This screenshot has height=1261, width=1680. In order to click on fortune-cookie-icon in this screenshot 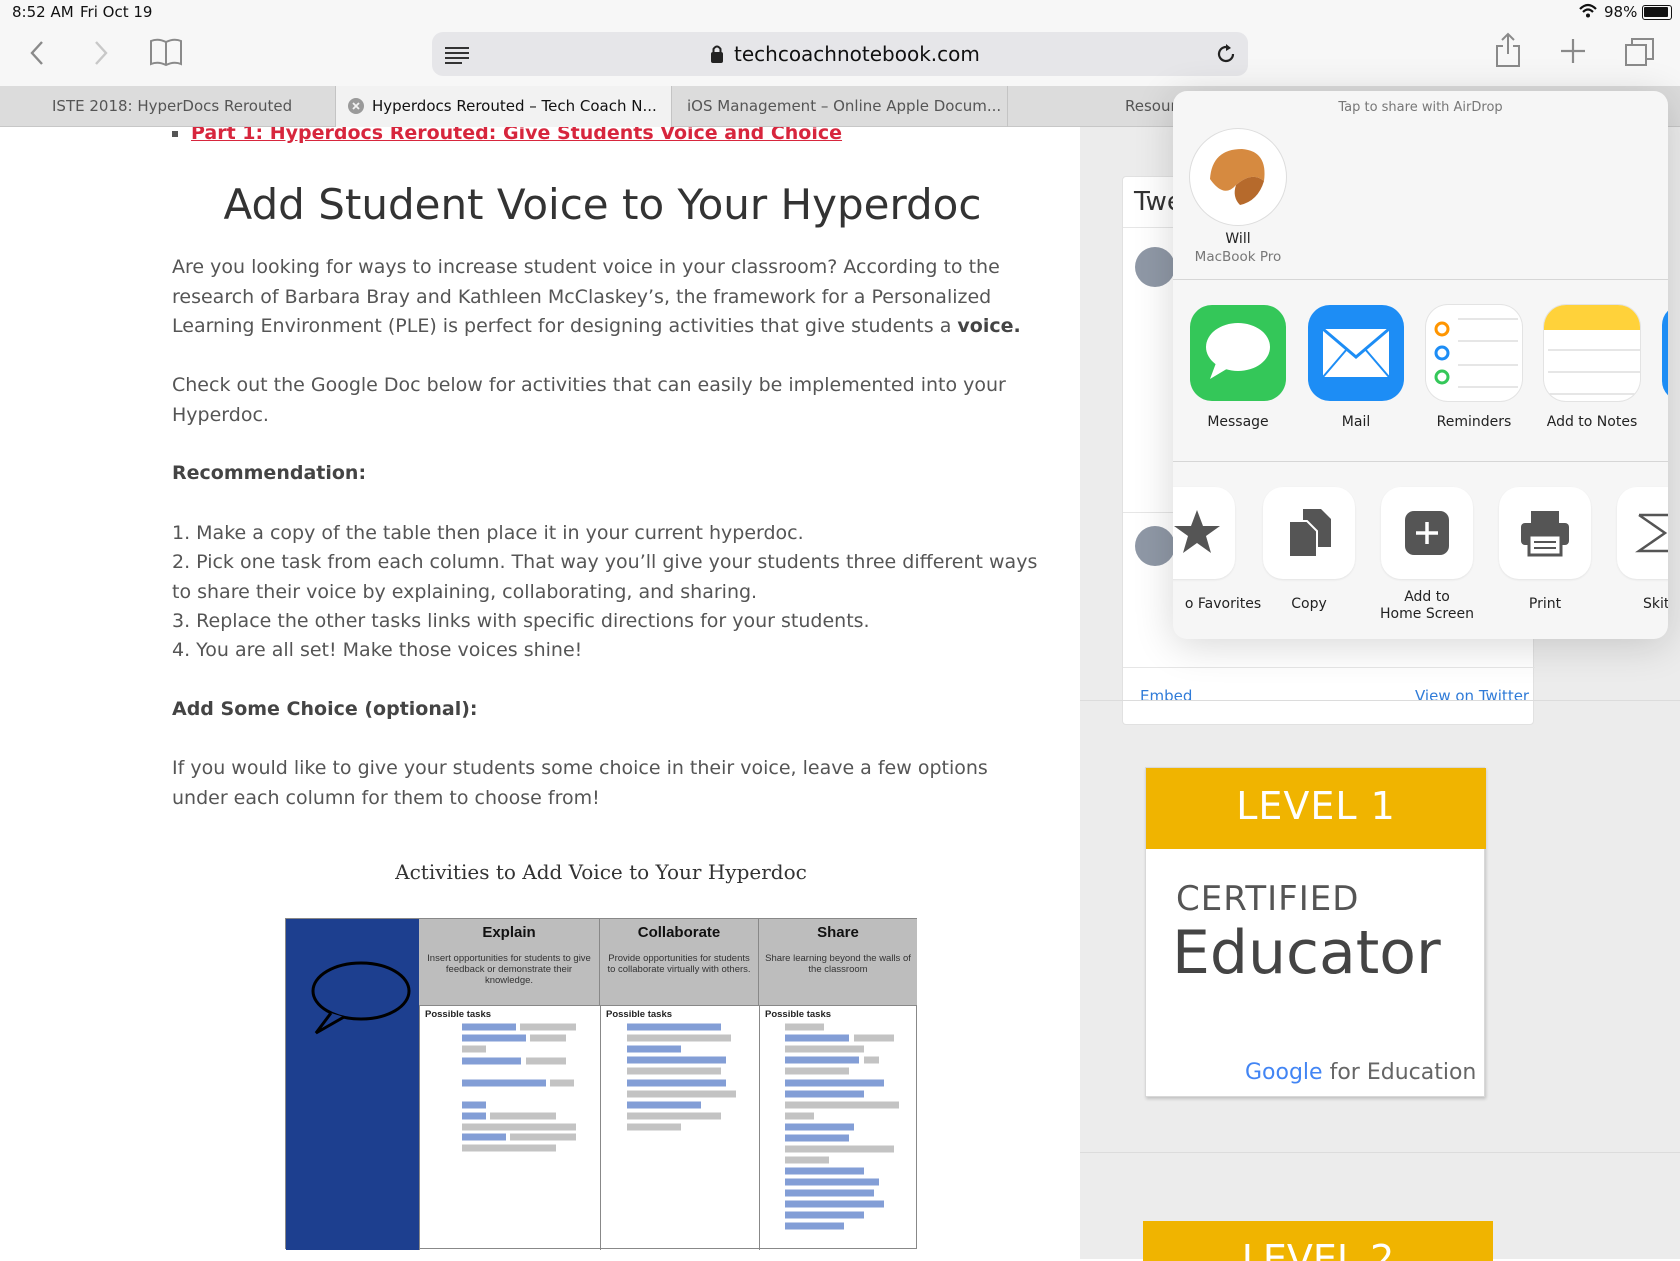, I will do `click(1238, 179)`.